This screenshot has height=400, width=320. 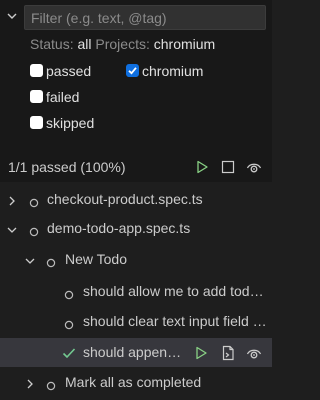 What do you see at coordinates (36, 70) in the screenshot?
I see `checkbox-passed-box` at bounding box center [36, 70].